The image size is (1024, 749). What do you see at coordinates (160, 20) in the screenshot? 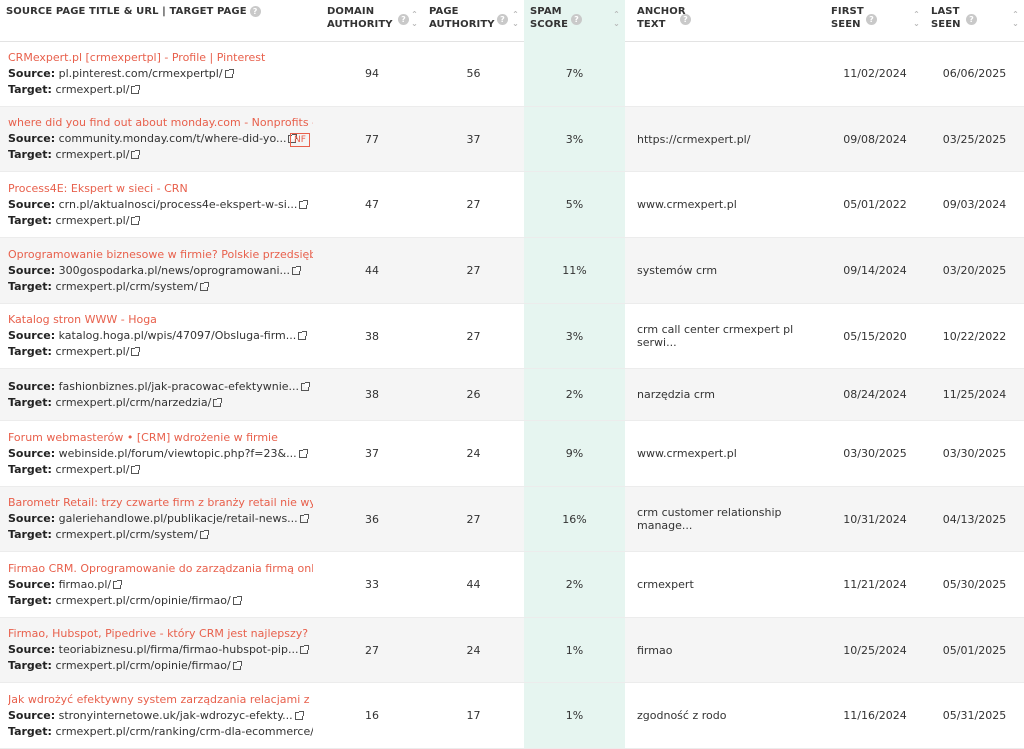
I see `header-source: SOURCE PAGE TITLE & URL | TARGET PAGE?` at bounding box center [160, 20].